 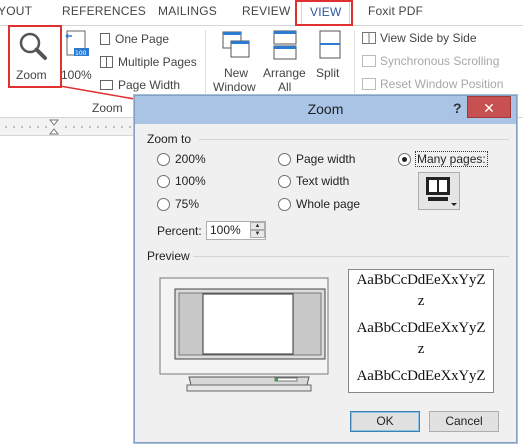 I want to click on side-by-side-icon, so click(x=369, y=38).